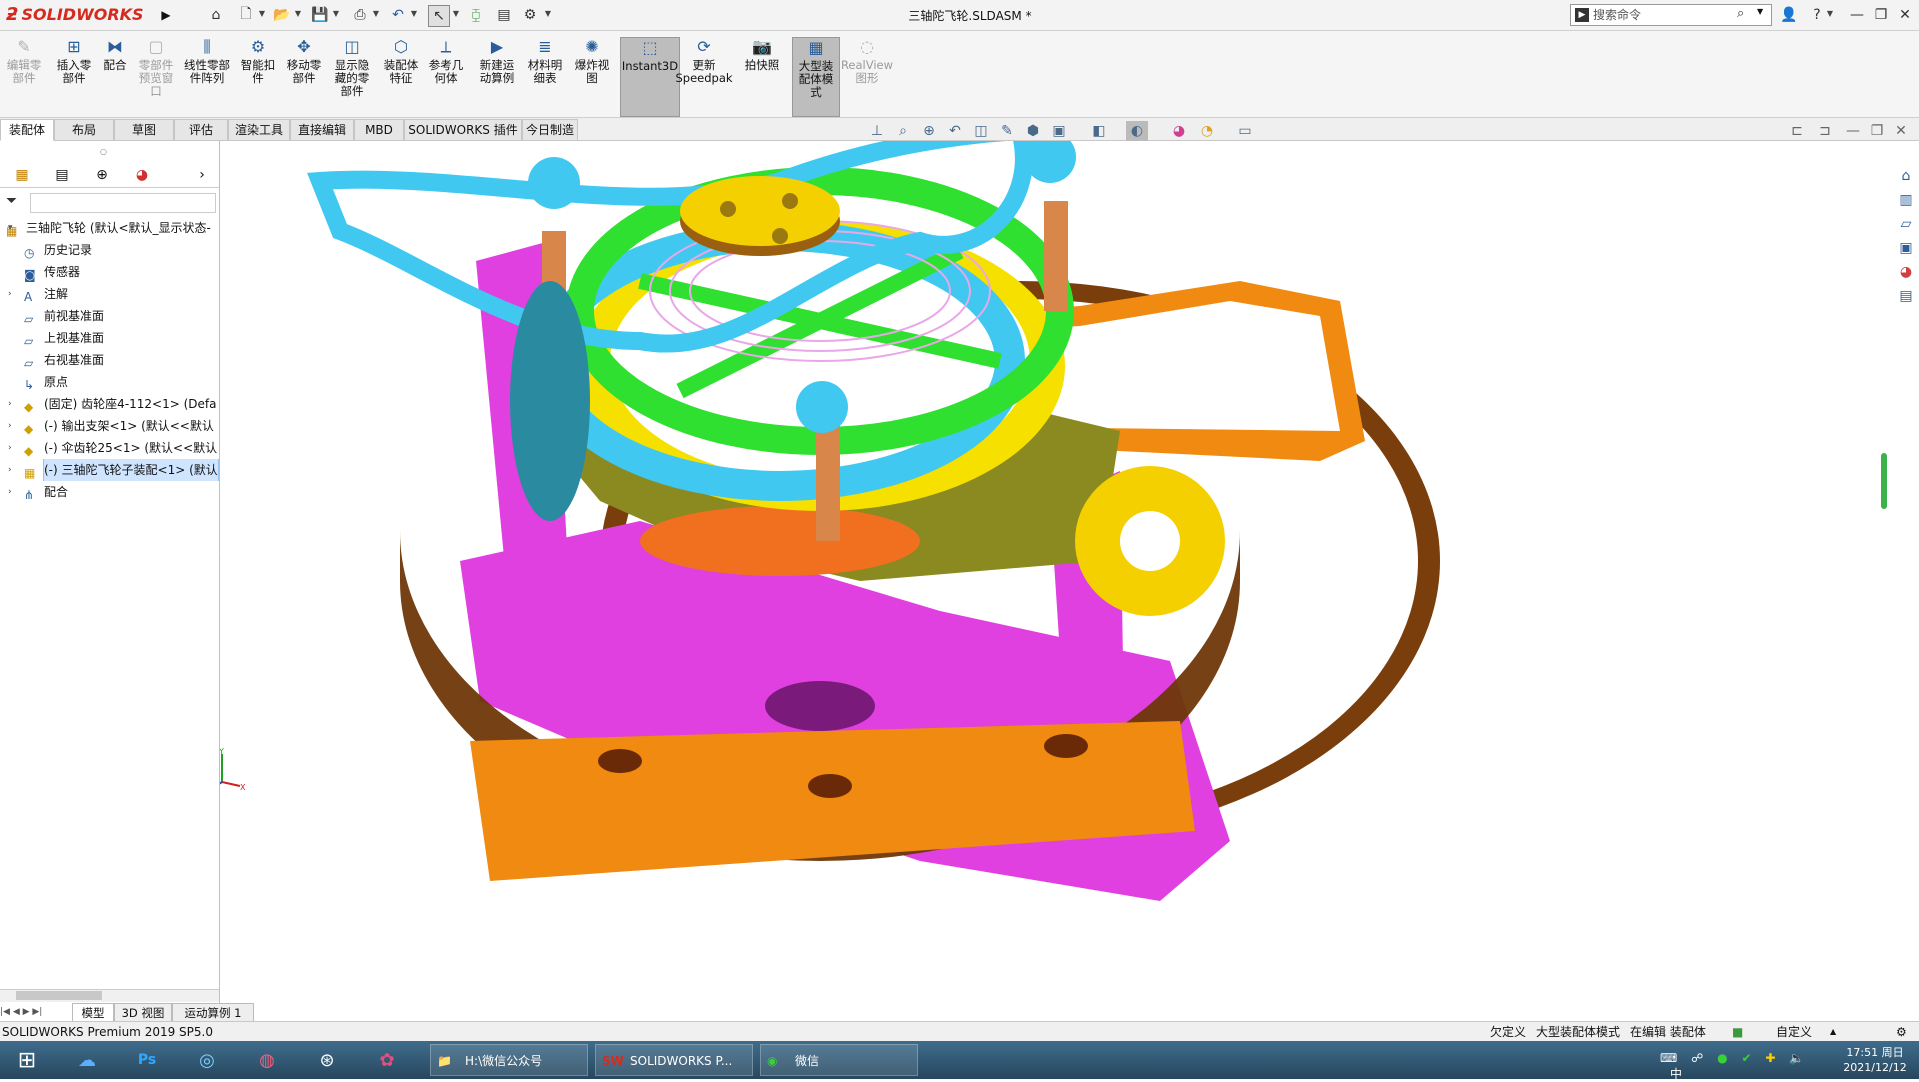 The image size is (1919, 1082). What do you see at coordinates (282, 15) in the screenshot?
I see `open-folder-icon: 📂` at bounding box center [282, 15].